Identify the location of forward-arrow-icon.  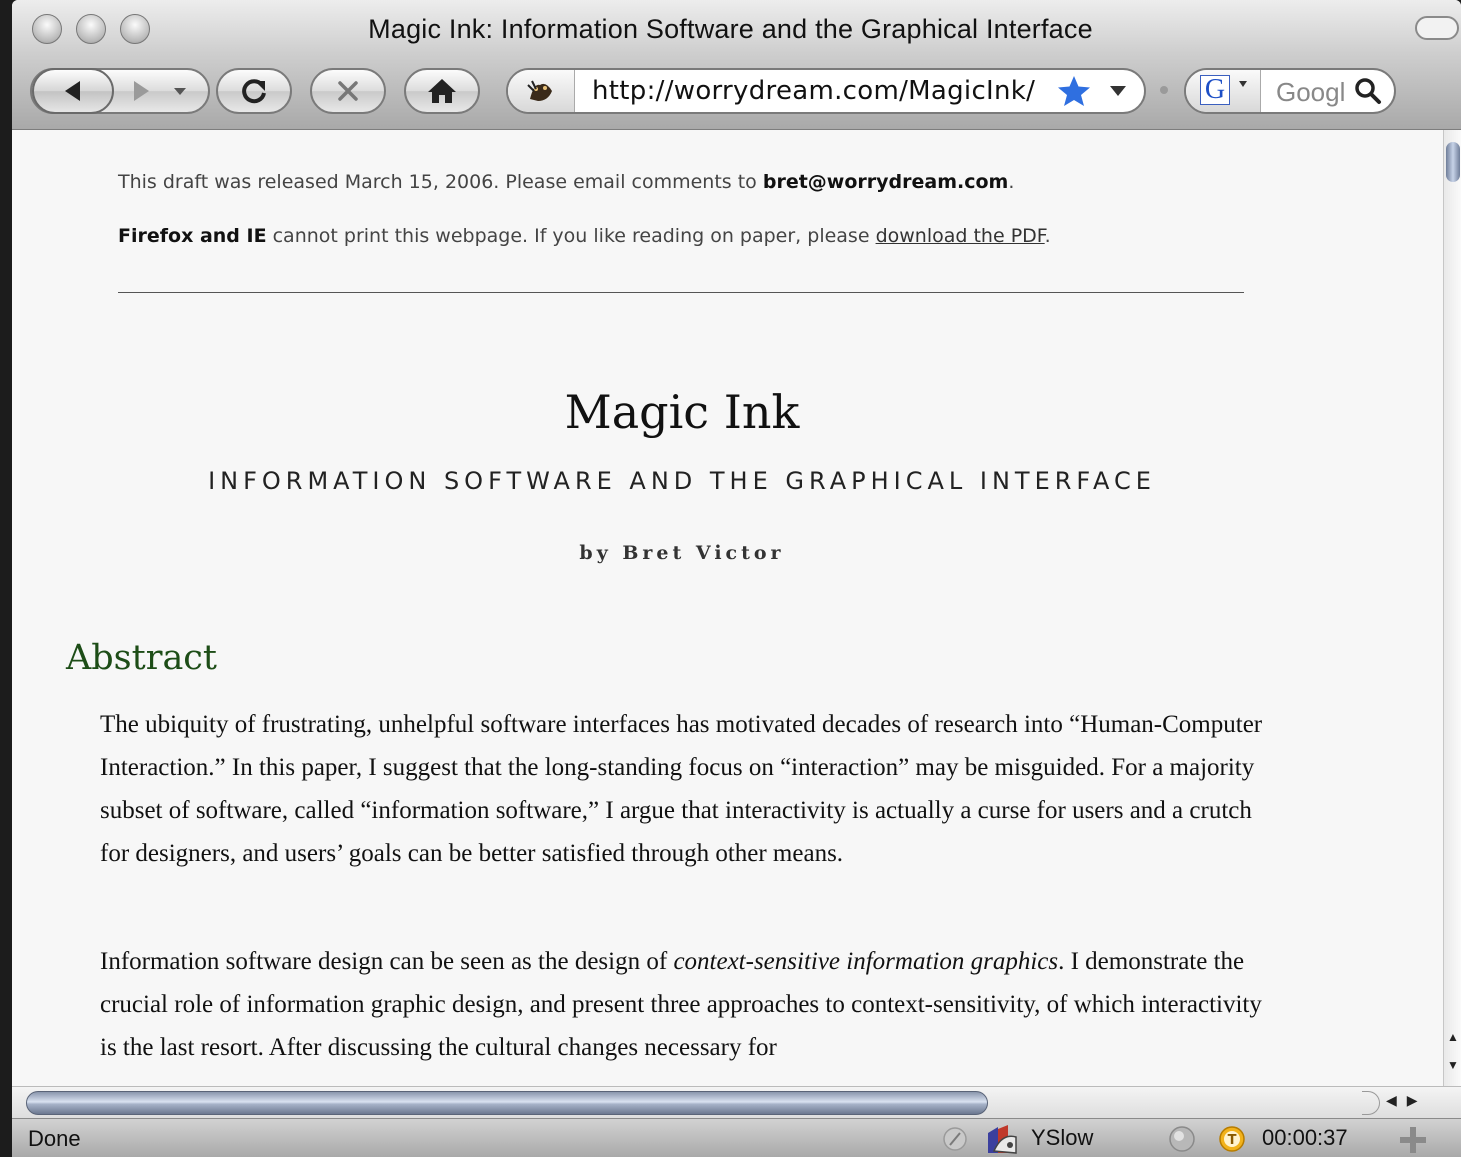
(141, 91).